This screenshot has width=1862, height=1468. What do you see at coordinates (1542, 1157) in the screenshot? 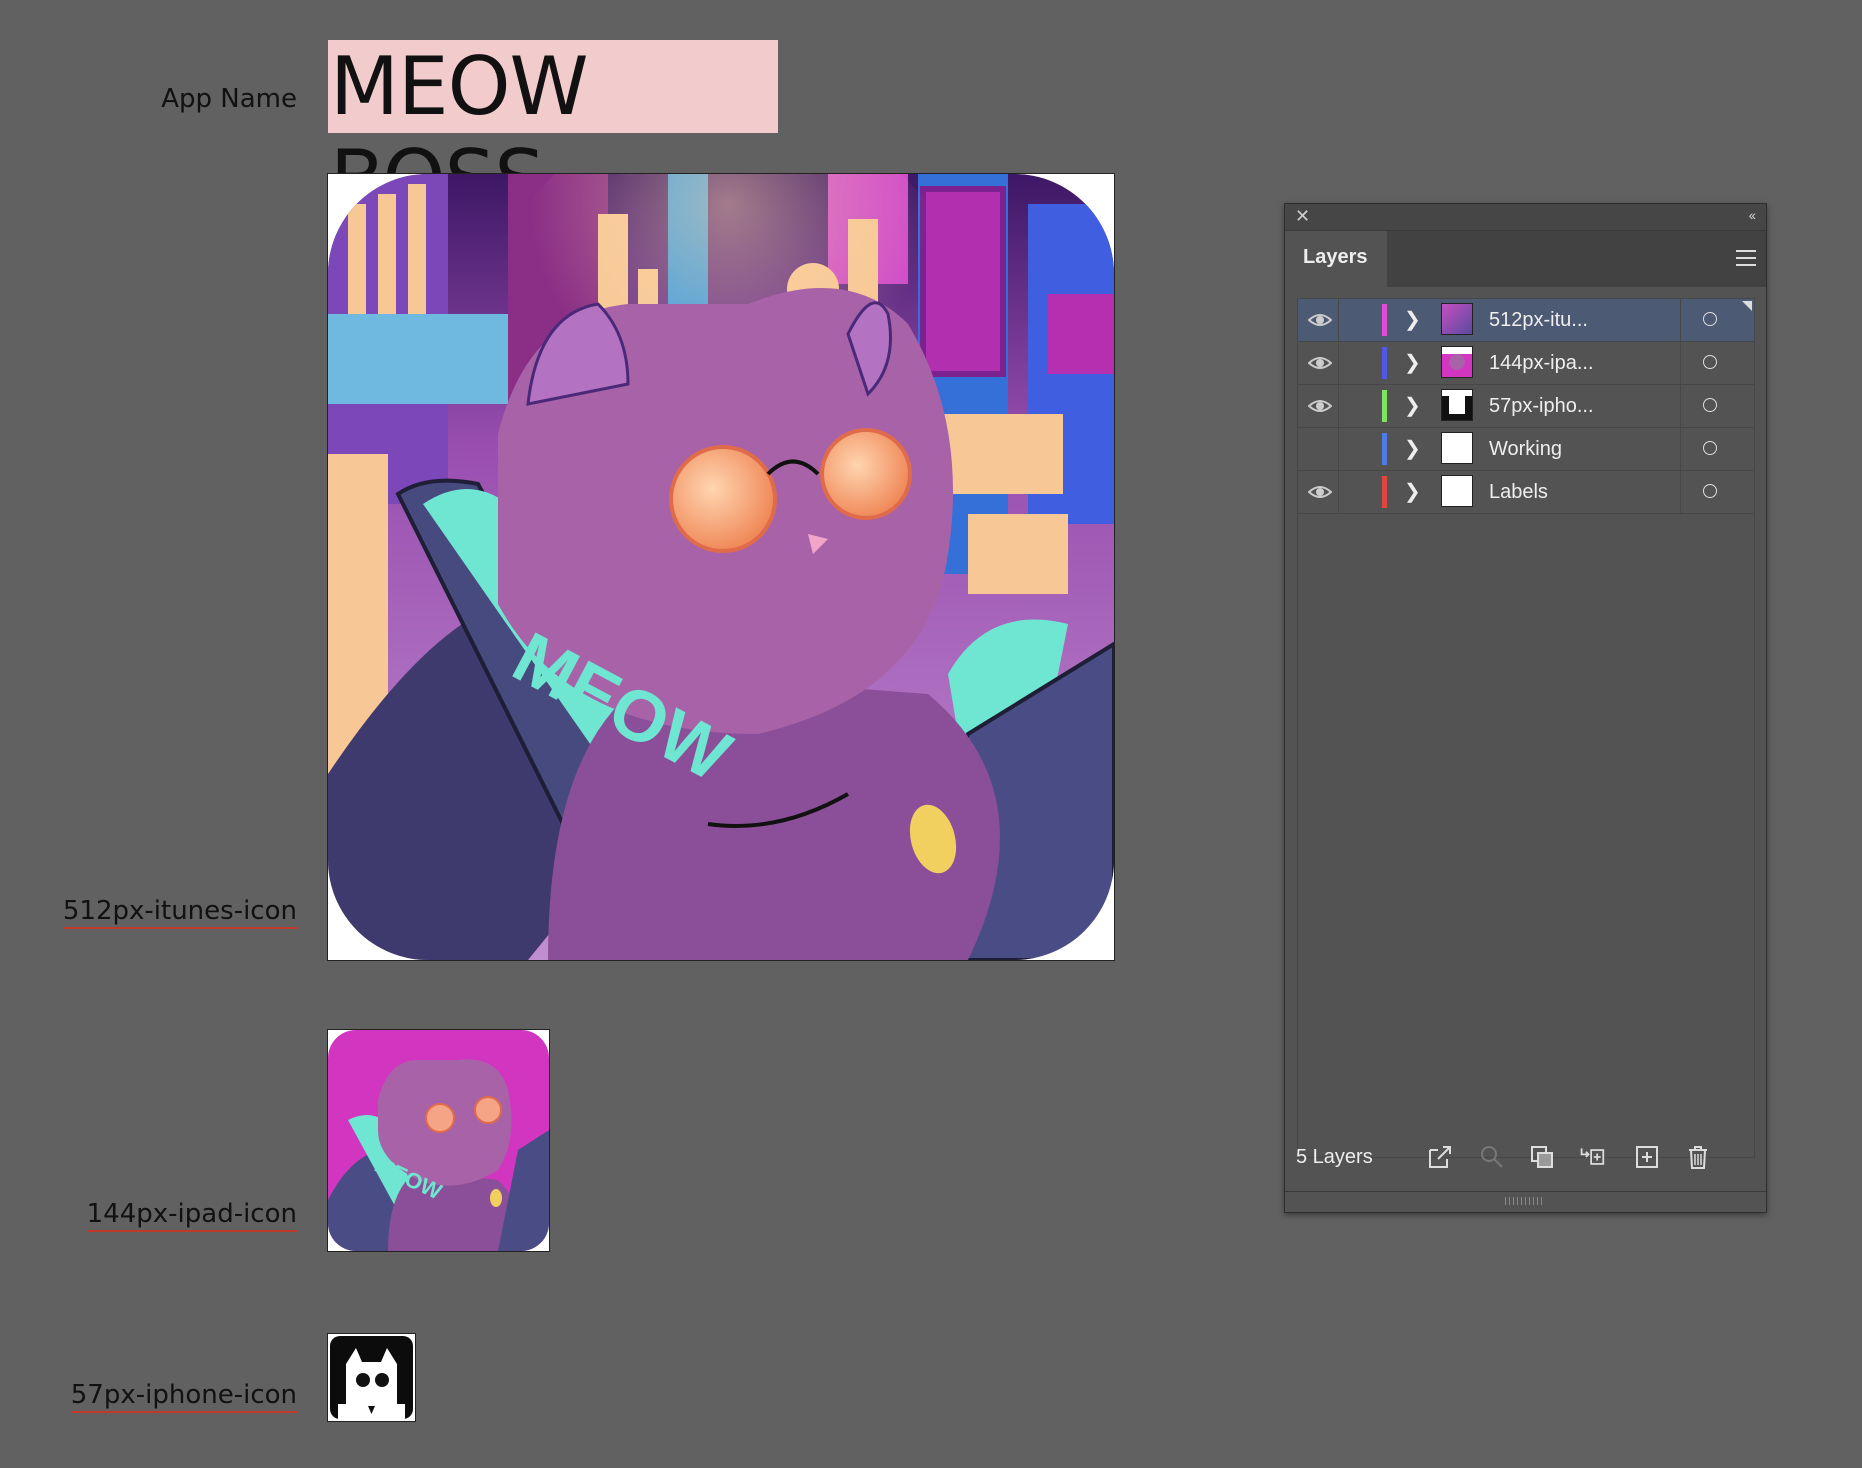
I see `clipping-mask-icon` at bounding box center [1542, 1157].